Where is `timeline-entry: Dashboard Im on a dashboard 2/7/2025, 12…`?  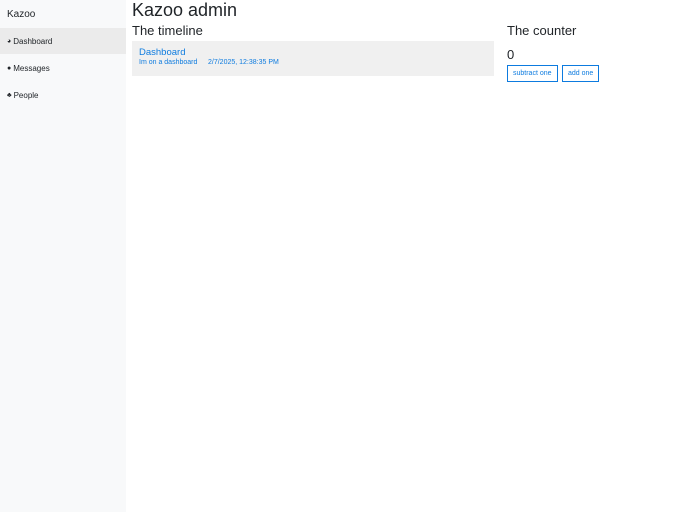 timeline-entry: Dashboard Im on a dashboard 2/7/2025, 12… is located at coordinates (313, 58).